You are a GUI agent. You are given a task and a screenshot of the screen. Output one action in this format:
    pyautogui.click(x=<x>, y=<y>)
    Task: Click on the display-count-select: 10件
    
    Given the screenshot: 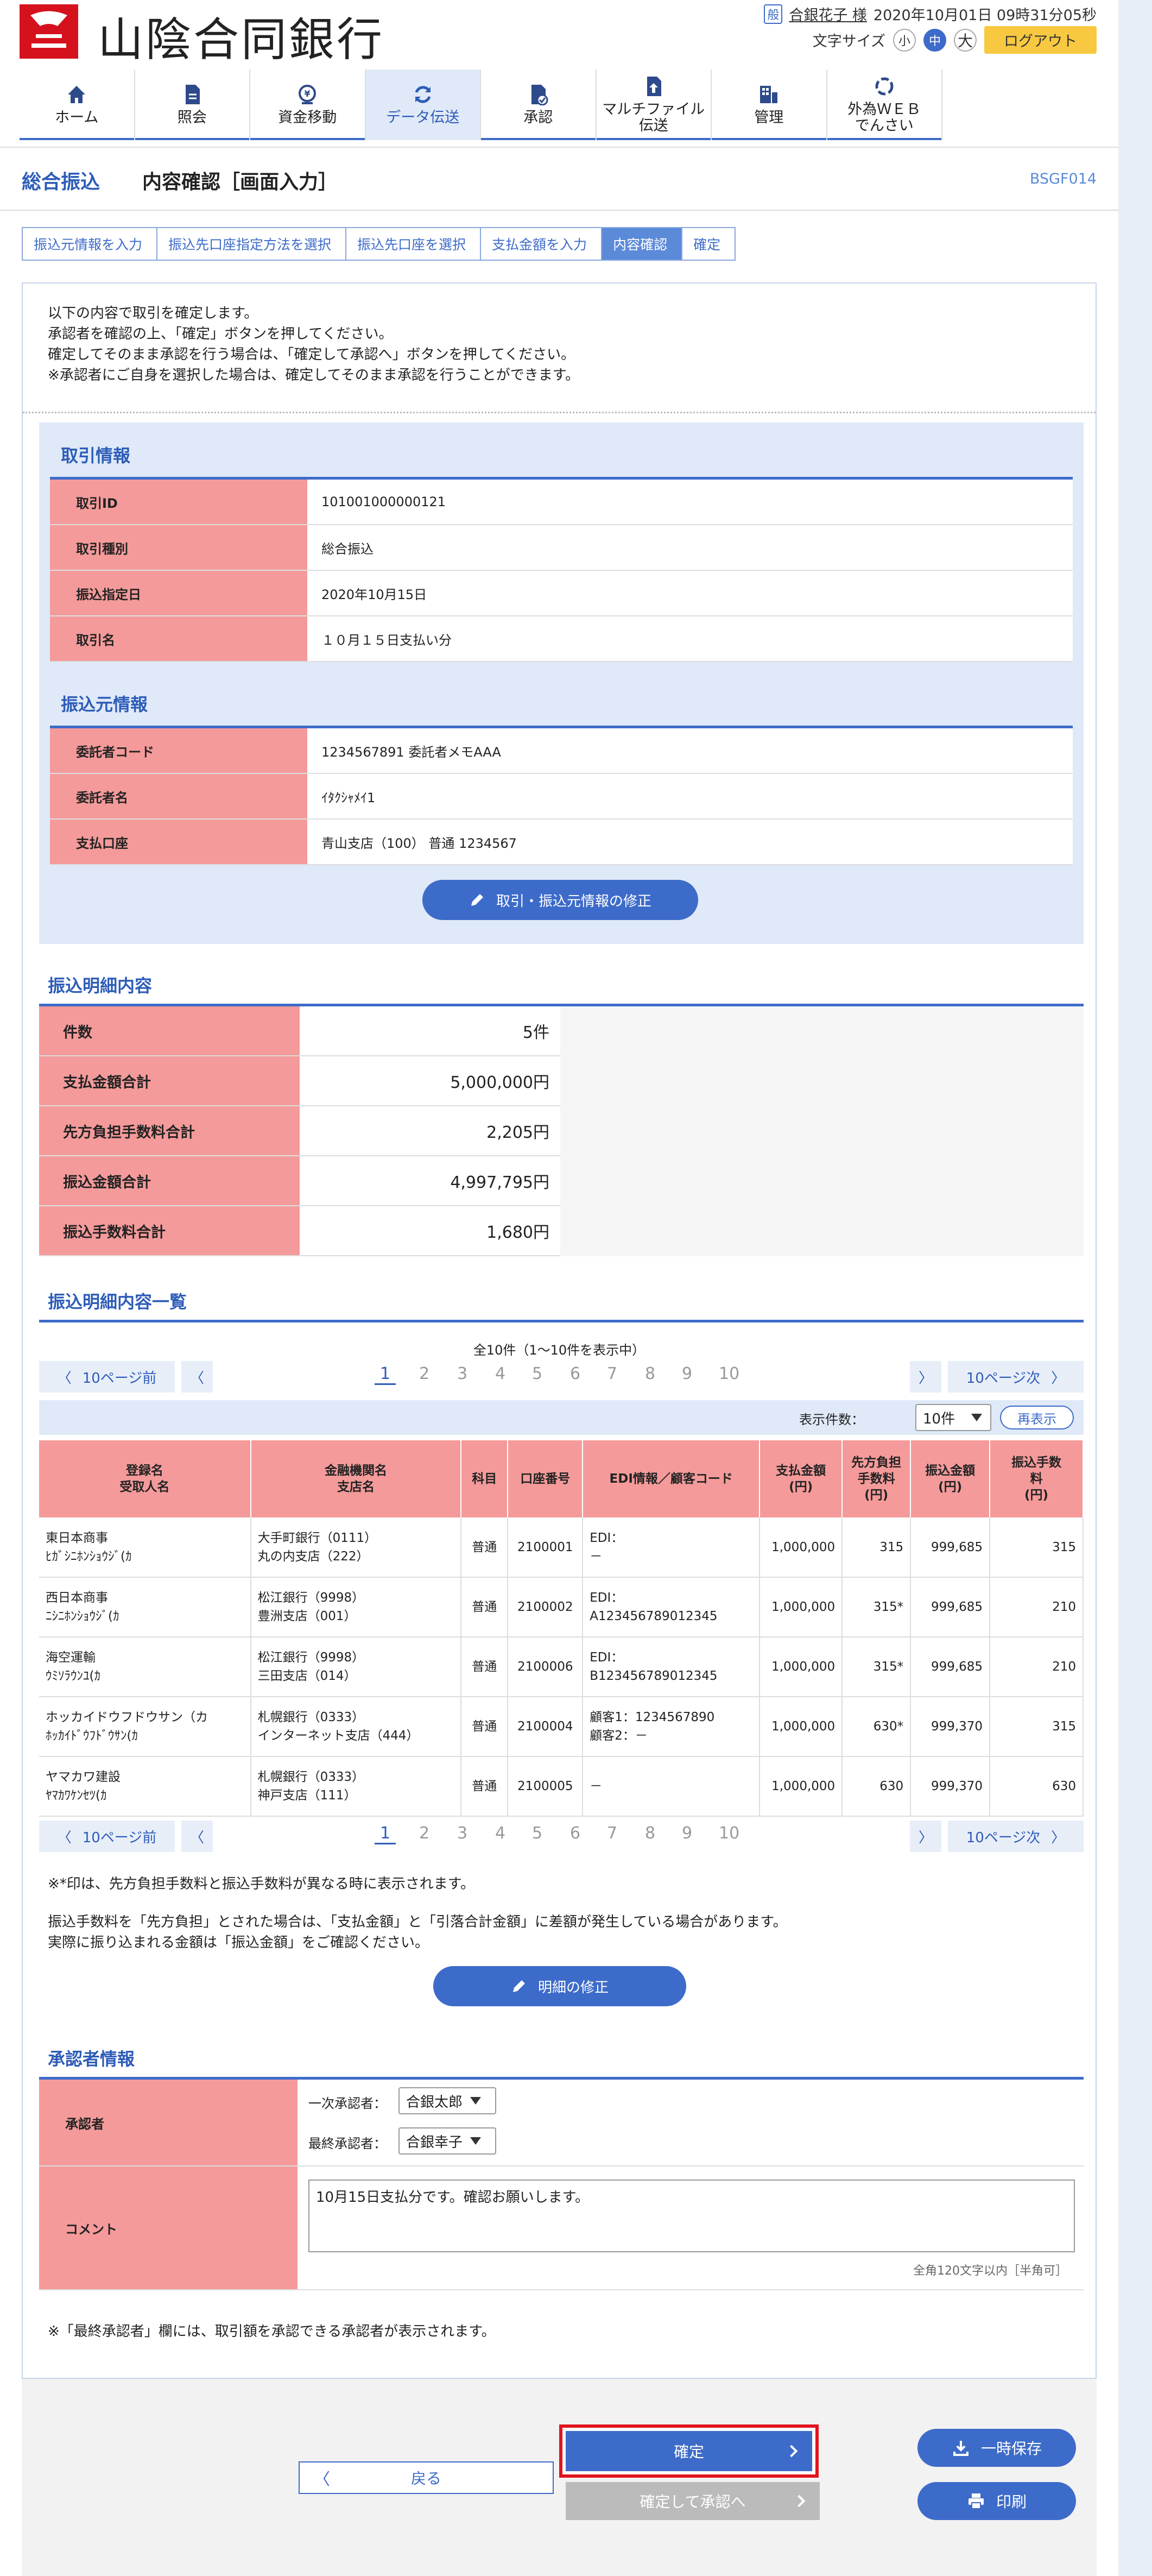 What is the action you would take?
    pyautogui.click(x=953, y=1417)
    